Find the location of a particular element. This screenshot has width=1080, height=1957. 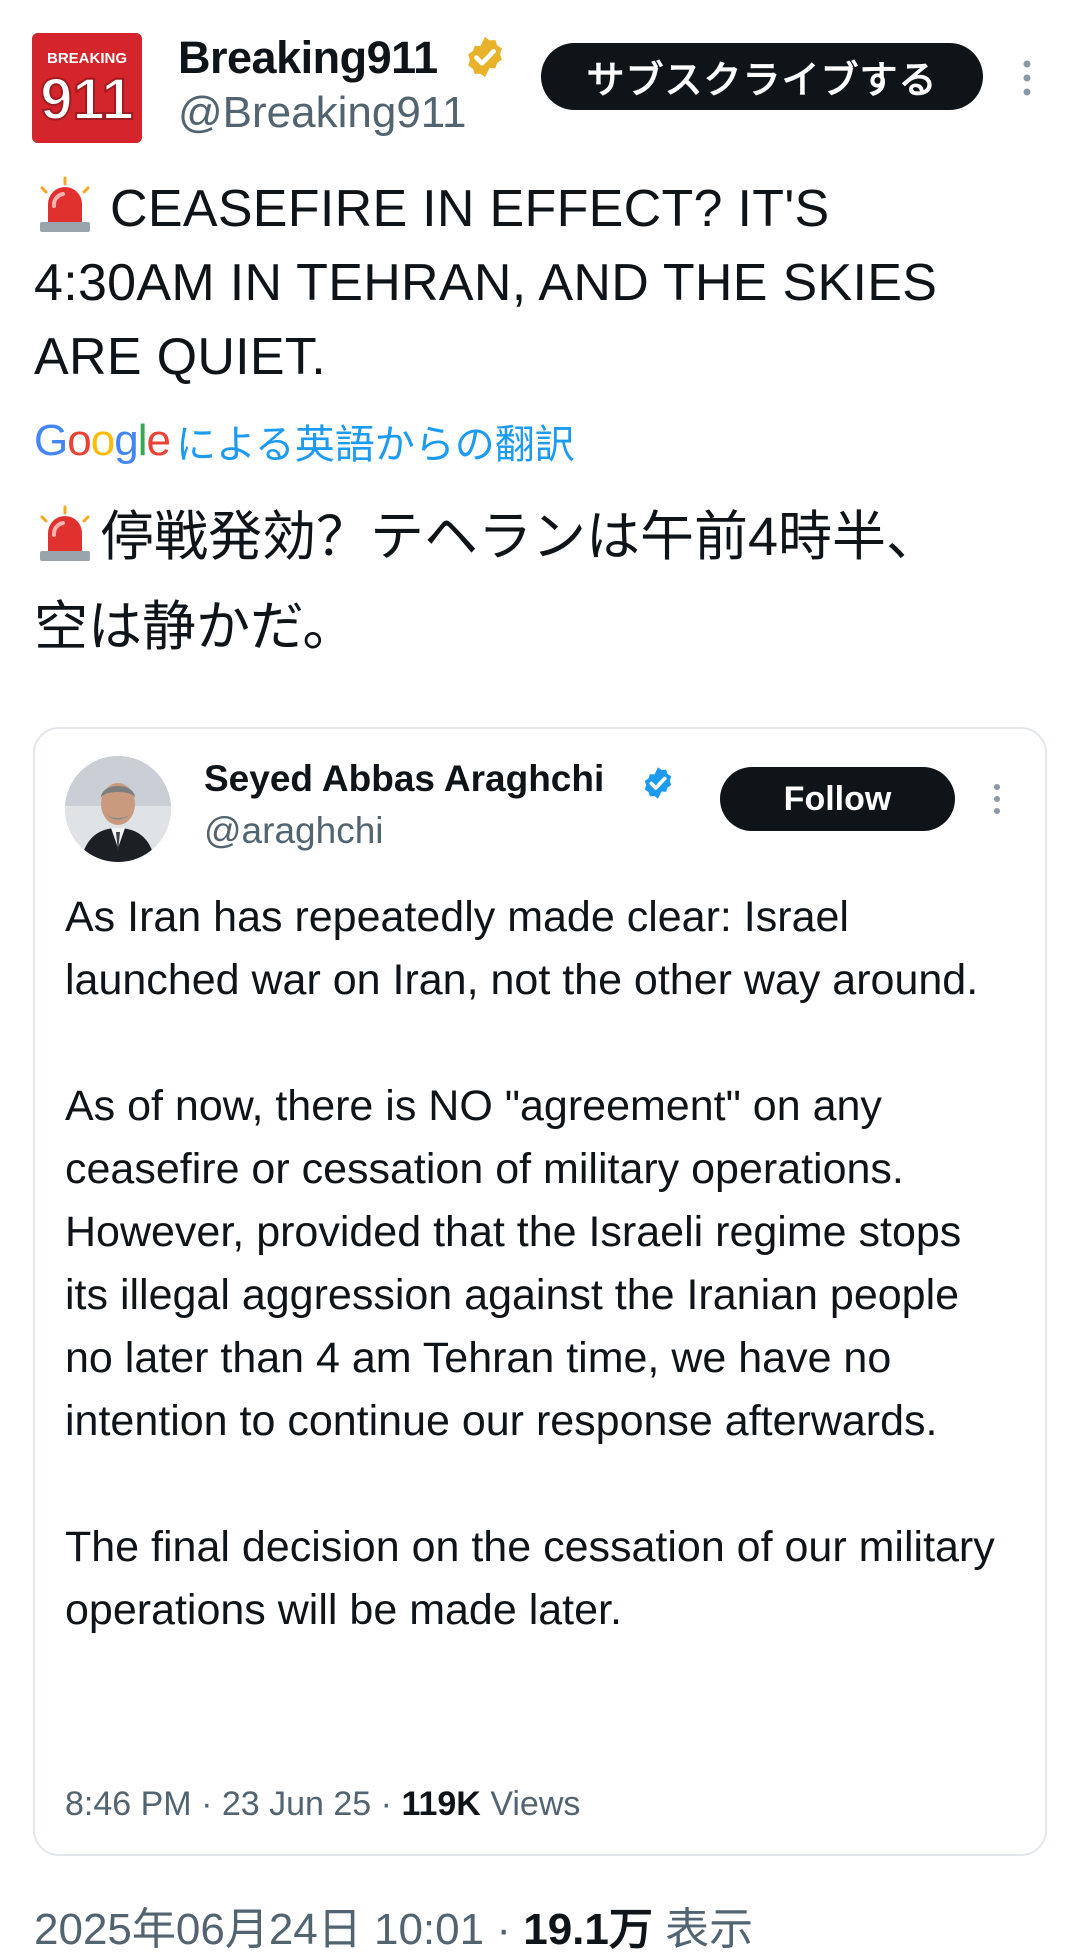

logo-text-main: 911 is located at coordinates (87, 99).